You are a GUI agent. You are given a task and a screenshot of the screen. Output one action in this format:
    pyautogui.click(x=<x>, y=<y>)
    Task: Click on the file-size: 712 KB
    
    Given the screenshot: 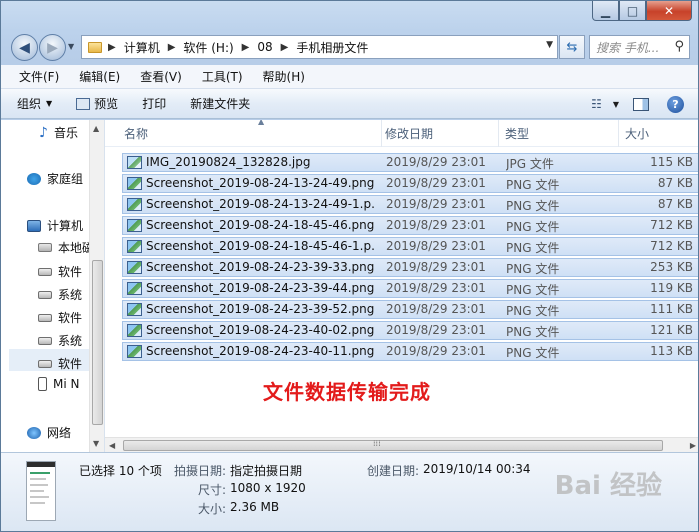 What is the action you would take?
    pyautogui.click(x=671, y=225)
    